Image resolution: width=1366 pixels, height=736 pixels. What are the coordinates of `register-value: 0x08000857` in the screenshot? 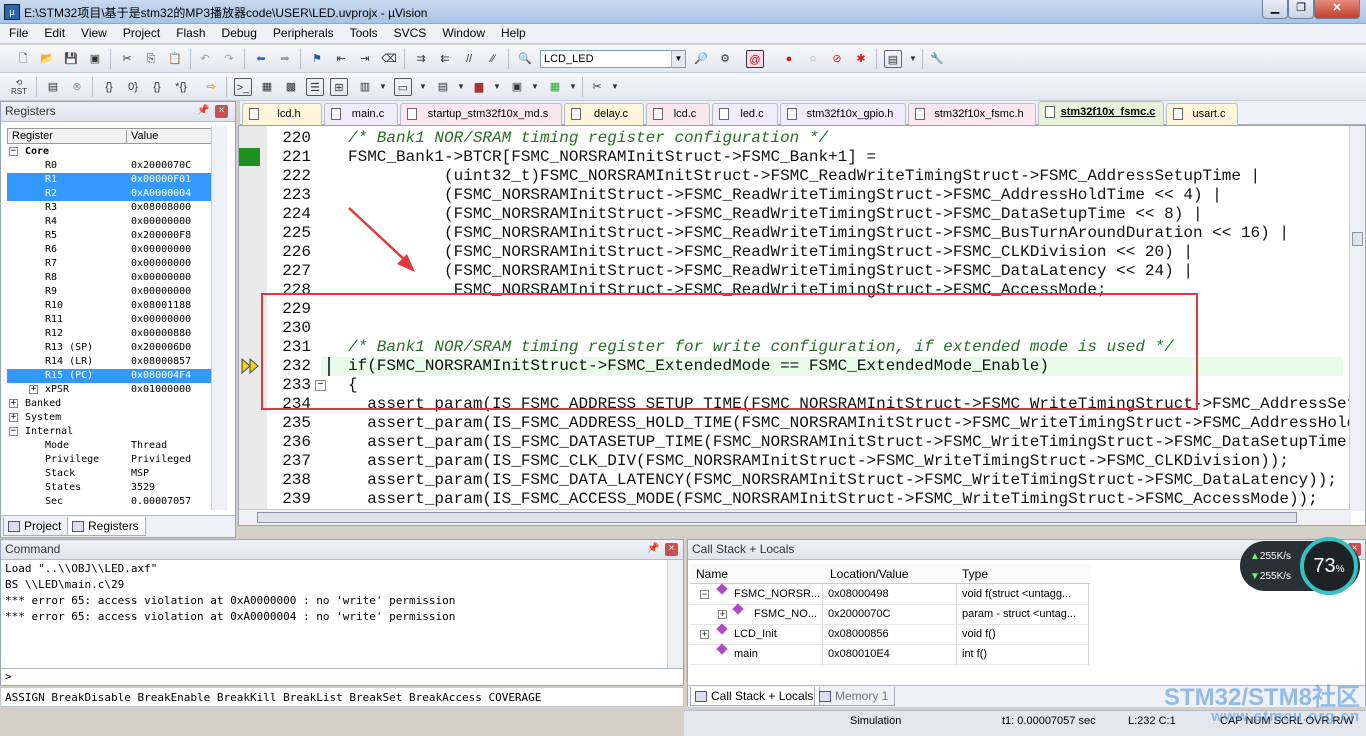 It's located at (161, 362).